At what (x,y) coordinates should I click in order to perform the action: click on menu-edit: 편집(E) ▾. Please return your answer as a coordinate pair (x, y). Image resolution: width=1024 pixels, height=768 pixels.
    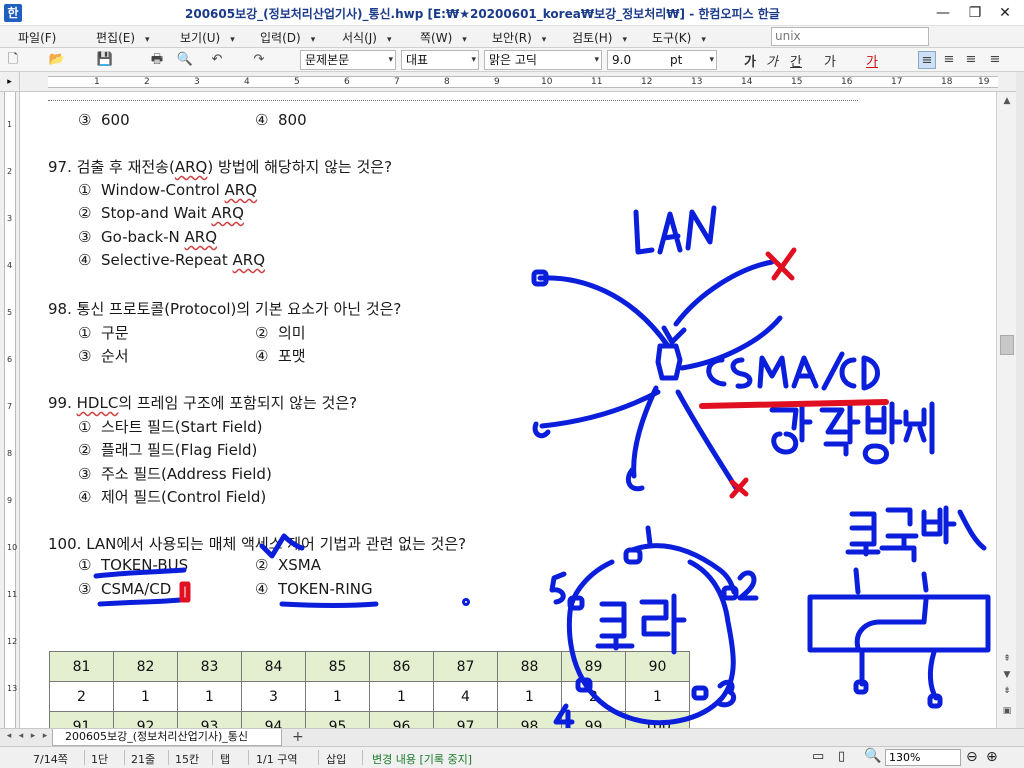
    Looking at the image, I should click on (123, 37).